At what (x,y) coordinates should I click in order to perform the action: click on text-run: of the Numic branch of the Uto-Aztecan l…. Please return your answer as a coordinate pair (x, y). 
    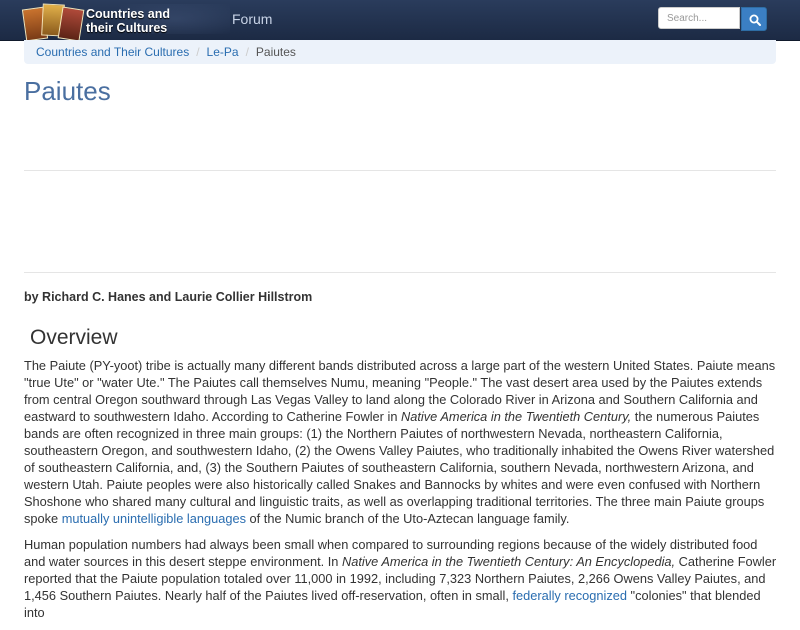
    Looking at the image, I should click on (407, 518).